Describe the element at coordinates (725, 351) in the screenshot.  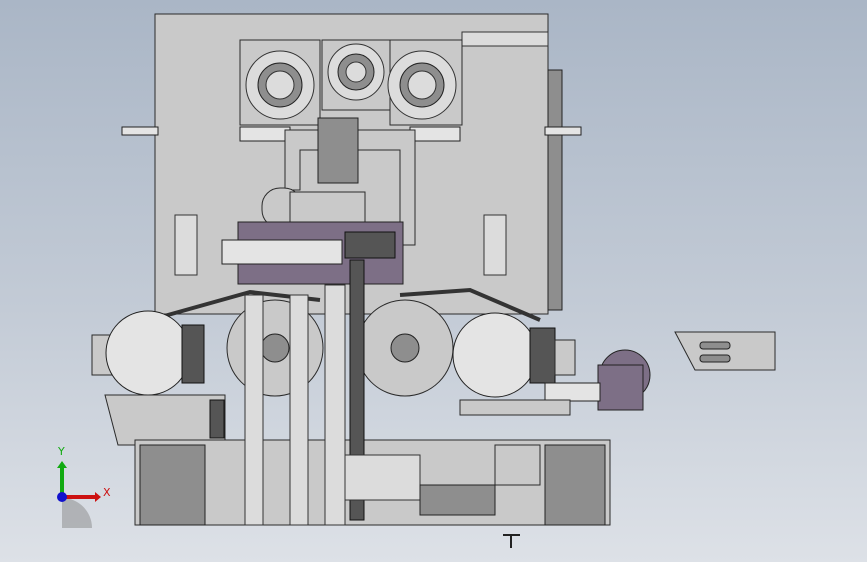
I see `detached-bracket` at that location.